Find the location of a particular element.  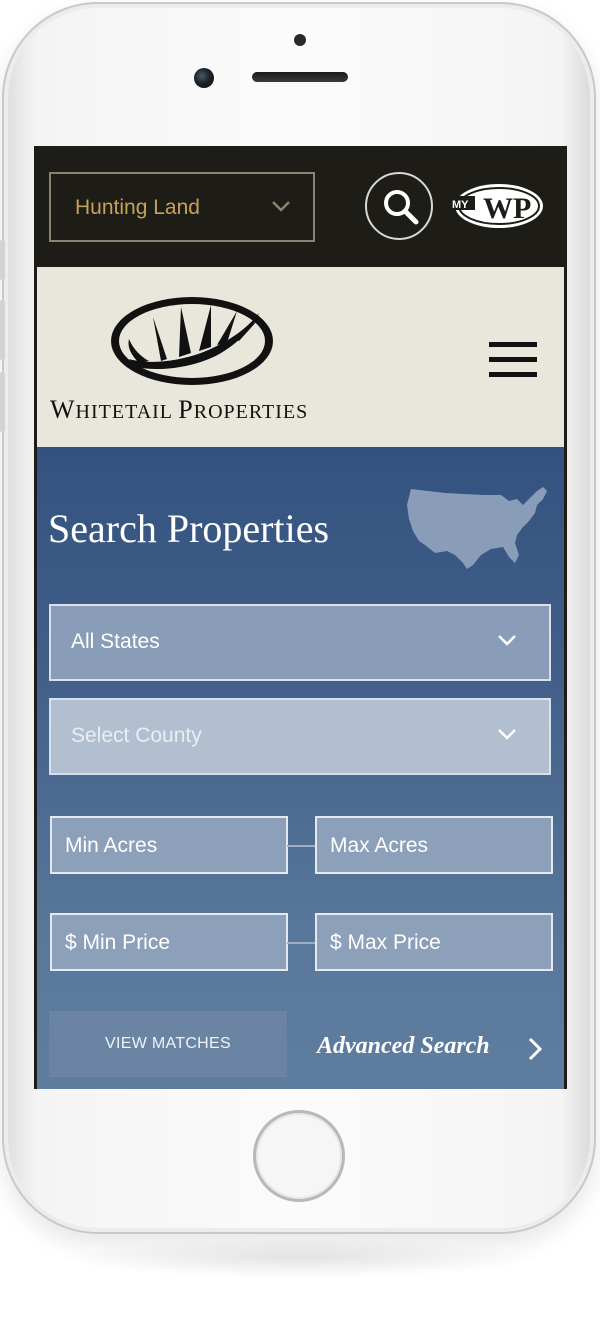

category-select: Hunting Land is located at coordinates (182, 207).